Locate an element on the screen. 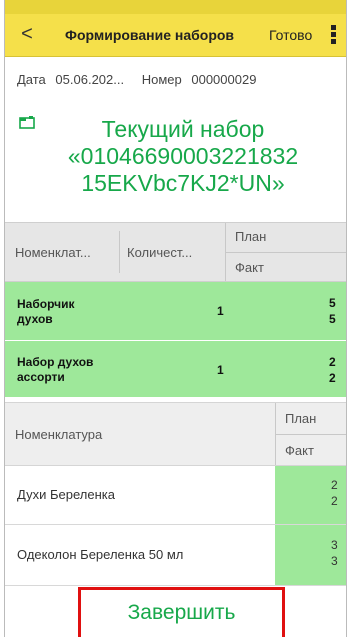 The width and height of the screenshot is (351, 637). row-plan-fact-cell: 2 2 is located at coordinates (310, 495).